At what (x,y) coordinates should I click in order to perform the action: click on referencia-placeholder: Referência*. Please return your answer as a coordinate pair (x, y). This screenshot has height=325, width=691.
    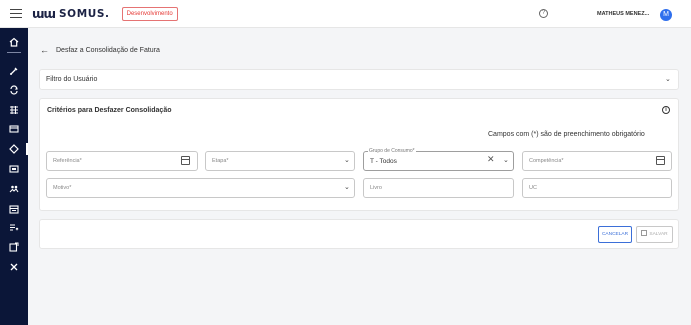
    Looking at the image, I should click on (67, 161).